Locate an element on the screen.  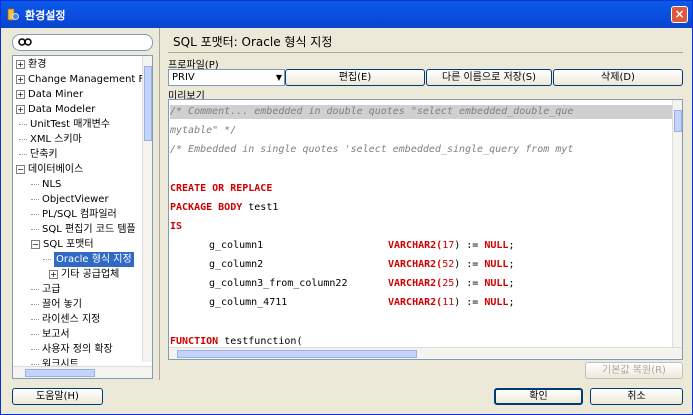
app-icon is located at coordinates (13, 15).